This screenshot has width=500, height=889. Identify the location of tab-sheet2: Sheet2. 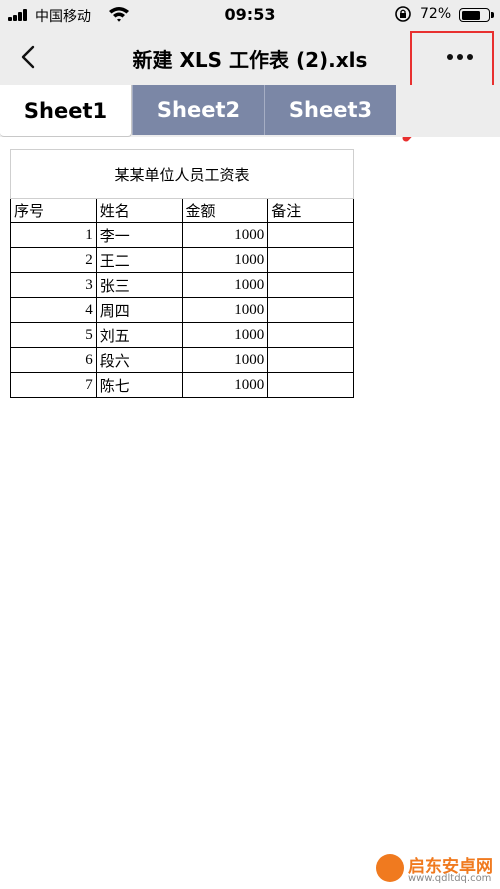
(198, 110).